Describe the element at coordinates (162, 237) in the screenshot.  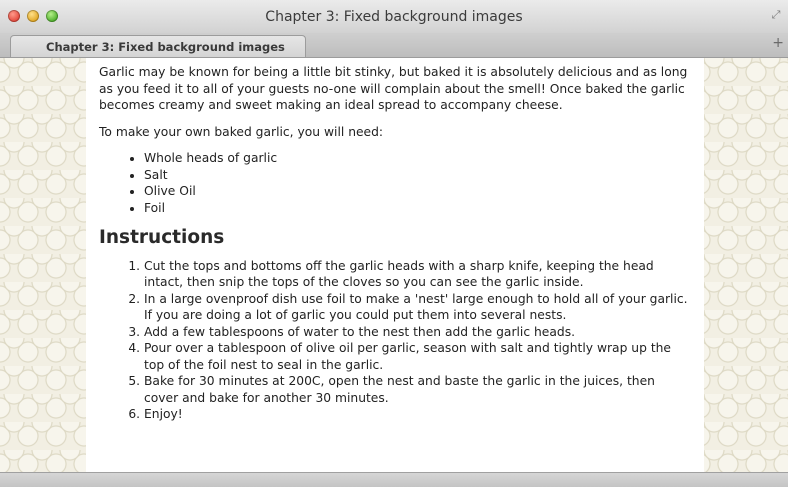
I see `instructions-heading: Instructions` at that location.